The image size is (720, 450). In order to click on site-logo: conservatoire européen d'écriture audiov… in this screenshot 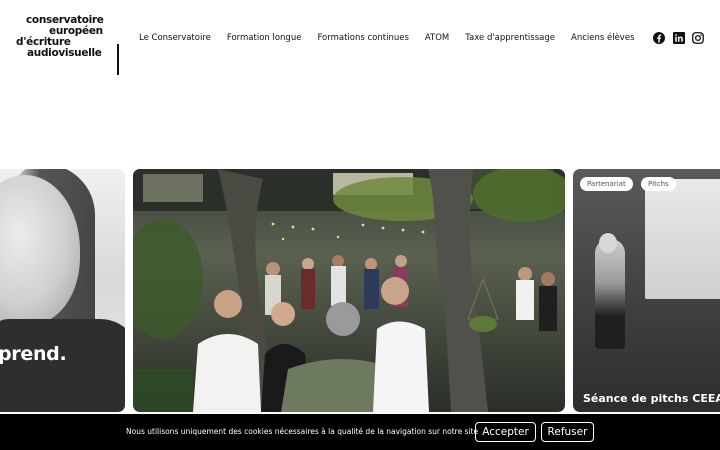, I will do `click(67, 45)`.